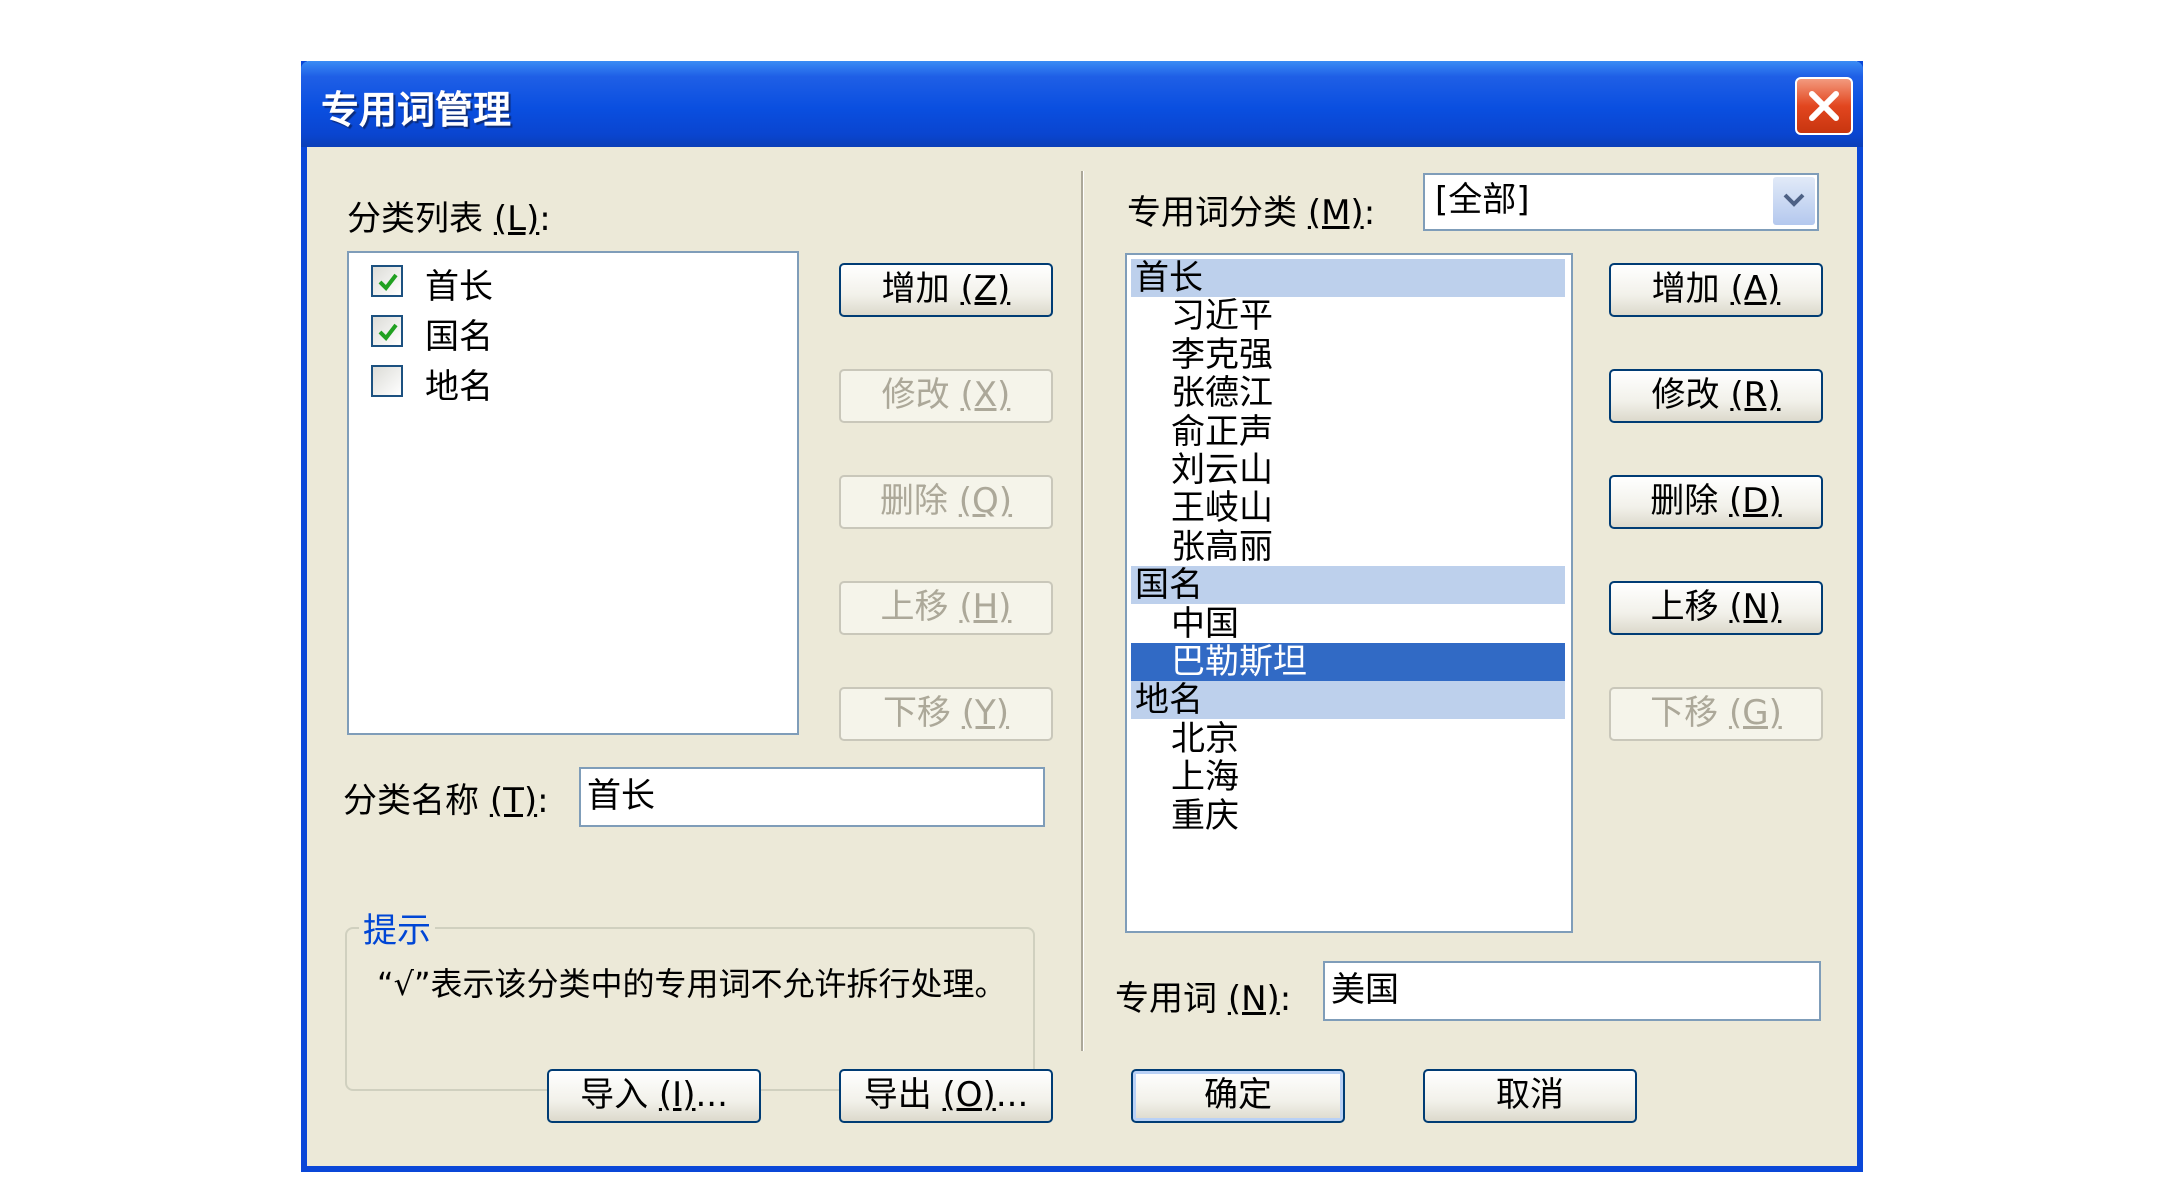  Describe the element at coordinates (1082, 611) in the screenshot. I see `vertical-divider` at that location.